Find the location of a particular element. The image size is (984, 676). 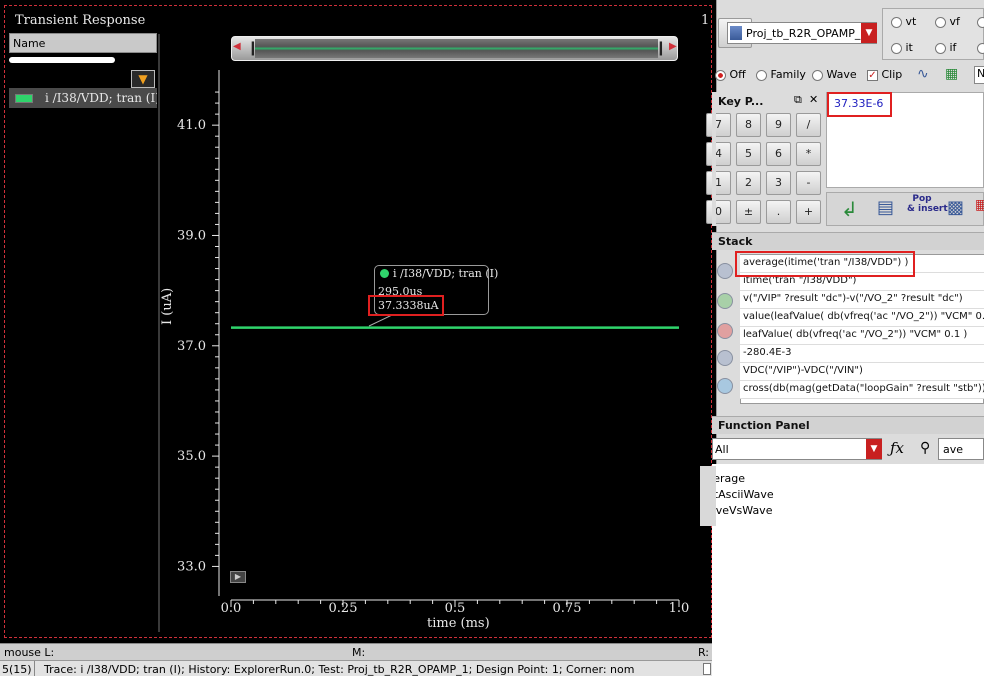

marker-value: 37.3338uA is located at coordinates (408, 305).